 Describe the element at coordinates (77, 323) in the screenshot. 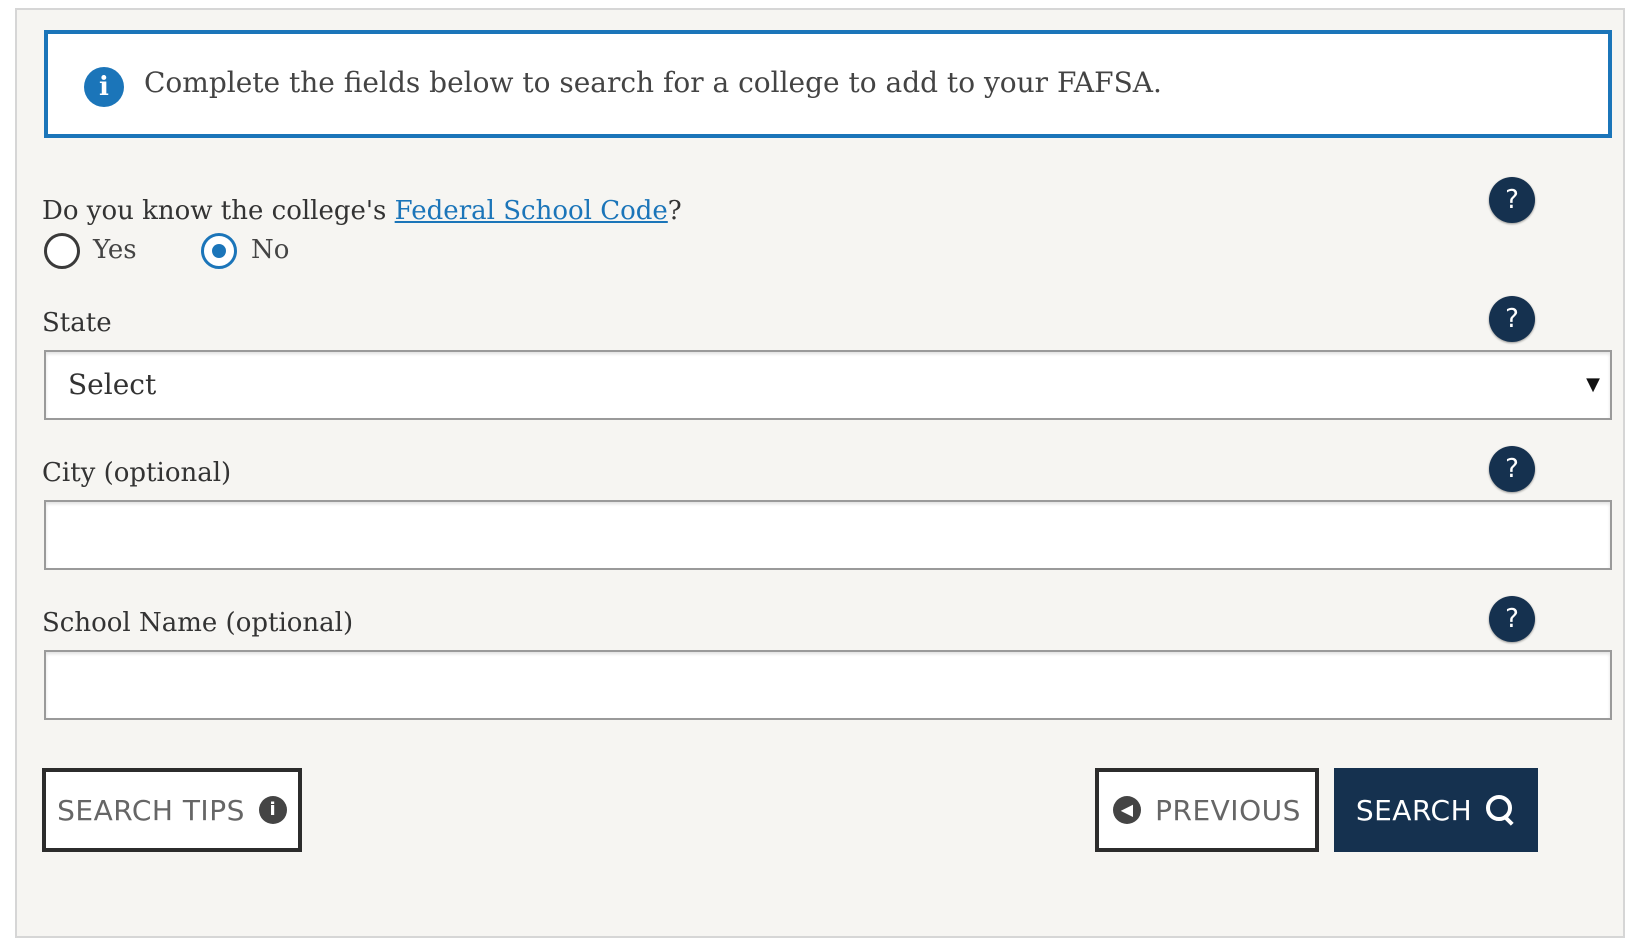

I see `state-label: State` at that location.